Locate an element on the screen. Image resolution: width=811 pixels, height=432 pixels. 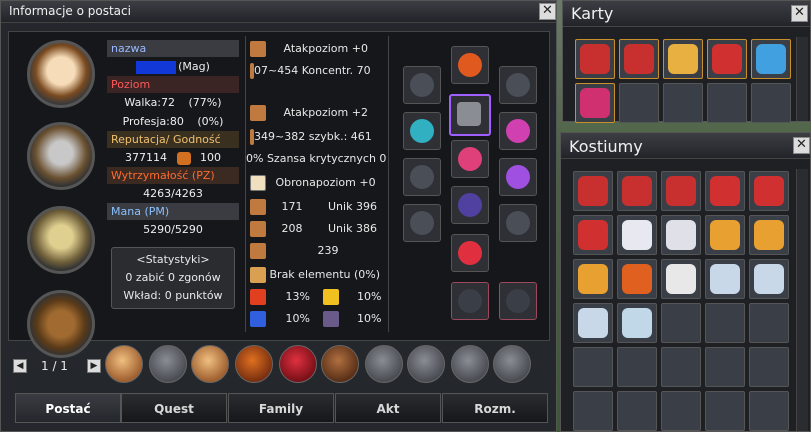
tab-family: Family is located at coordinates (281, 408).